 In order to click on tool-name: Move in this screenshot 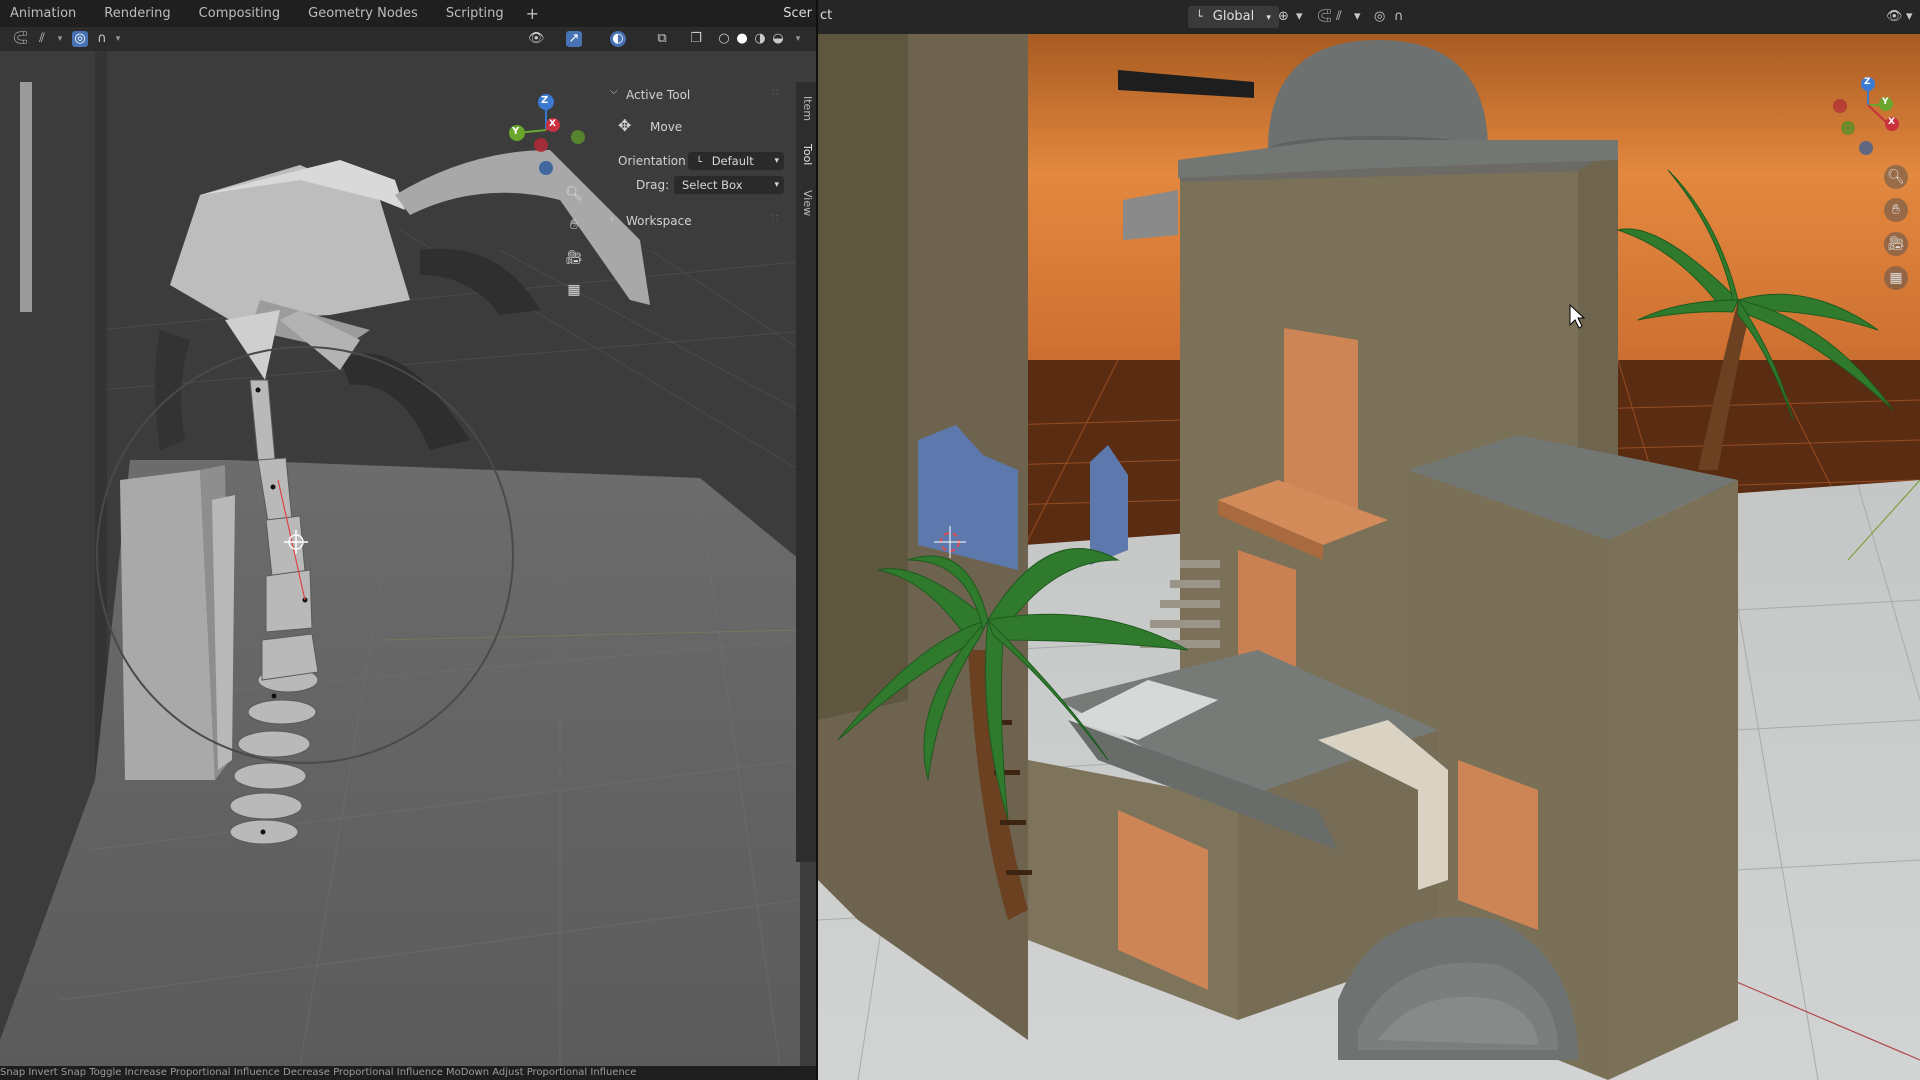, I will do `click(666, 127)`.